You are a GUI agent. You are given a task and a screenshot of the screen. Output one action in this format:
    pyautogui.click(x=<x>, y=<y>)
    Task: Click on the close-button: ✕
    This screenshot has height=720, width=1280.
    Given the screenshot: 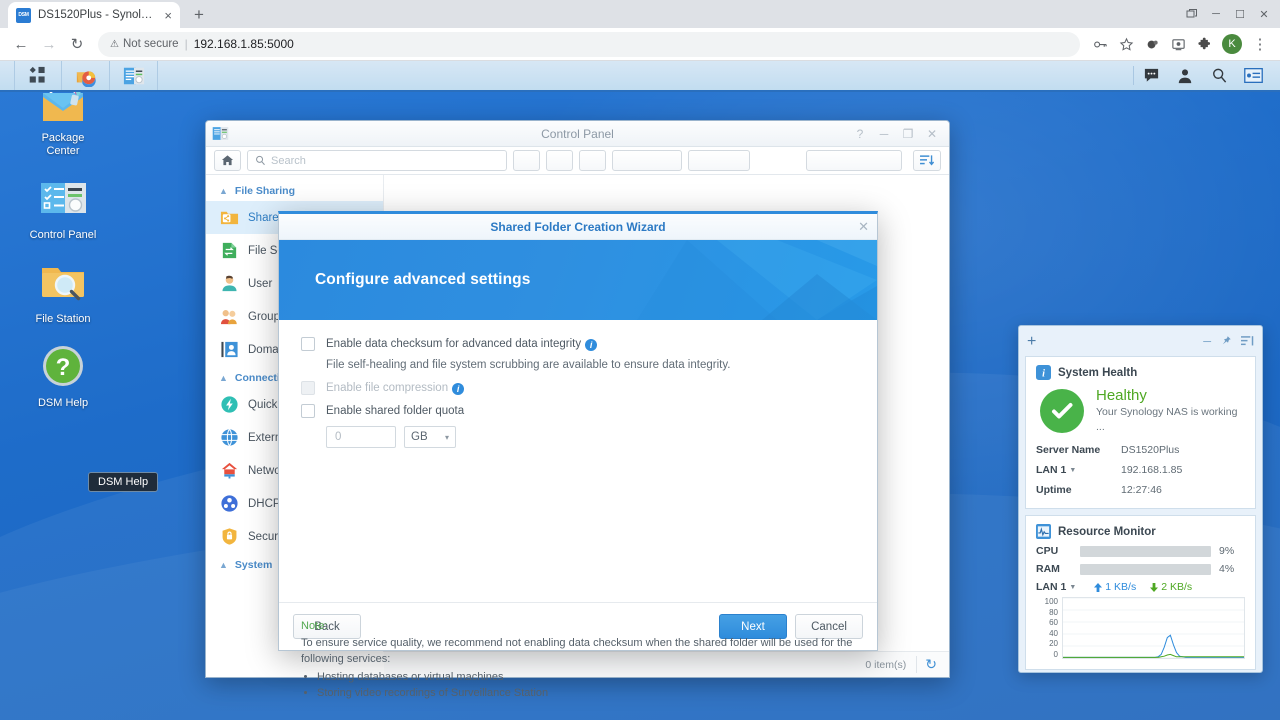 What is the action you would take?
    pyautogui.click(x=932, y=134)
    